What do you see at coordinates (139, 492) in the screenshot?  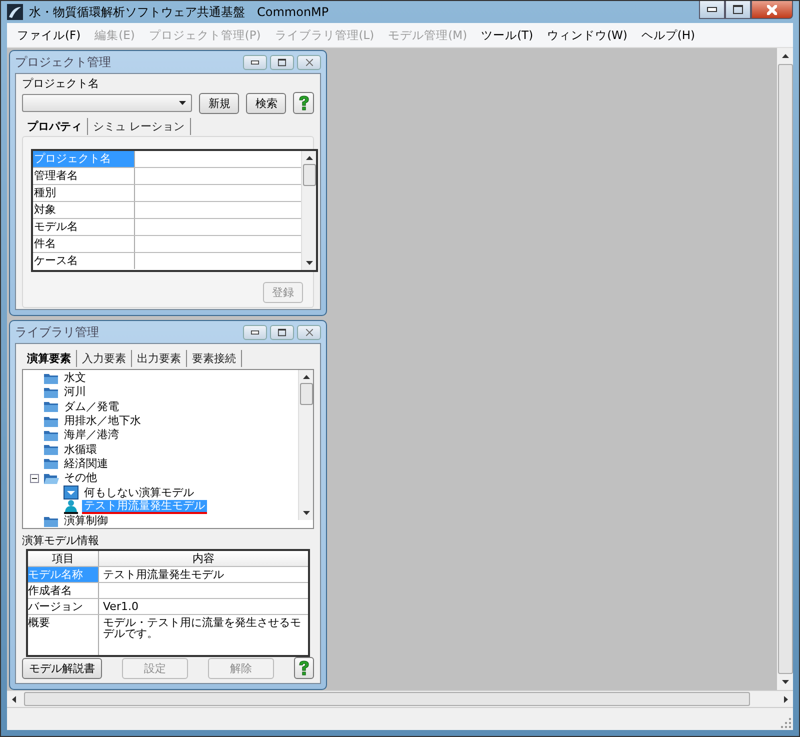 I see `tree-item: 何もしない演算モデル` at bounding box center [139, 492].